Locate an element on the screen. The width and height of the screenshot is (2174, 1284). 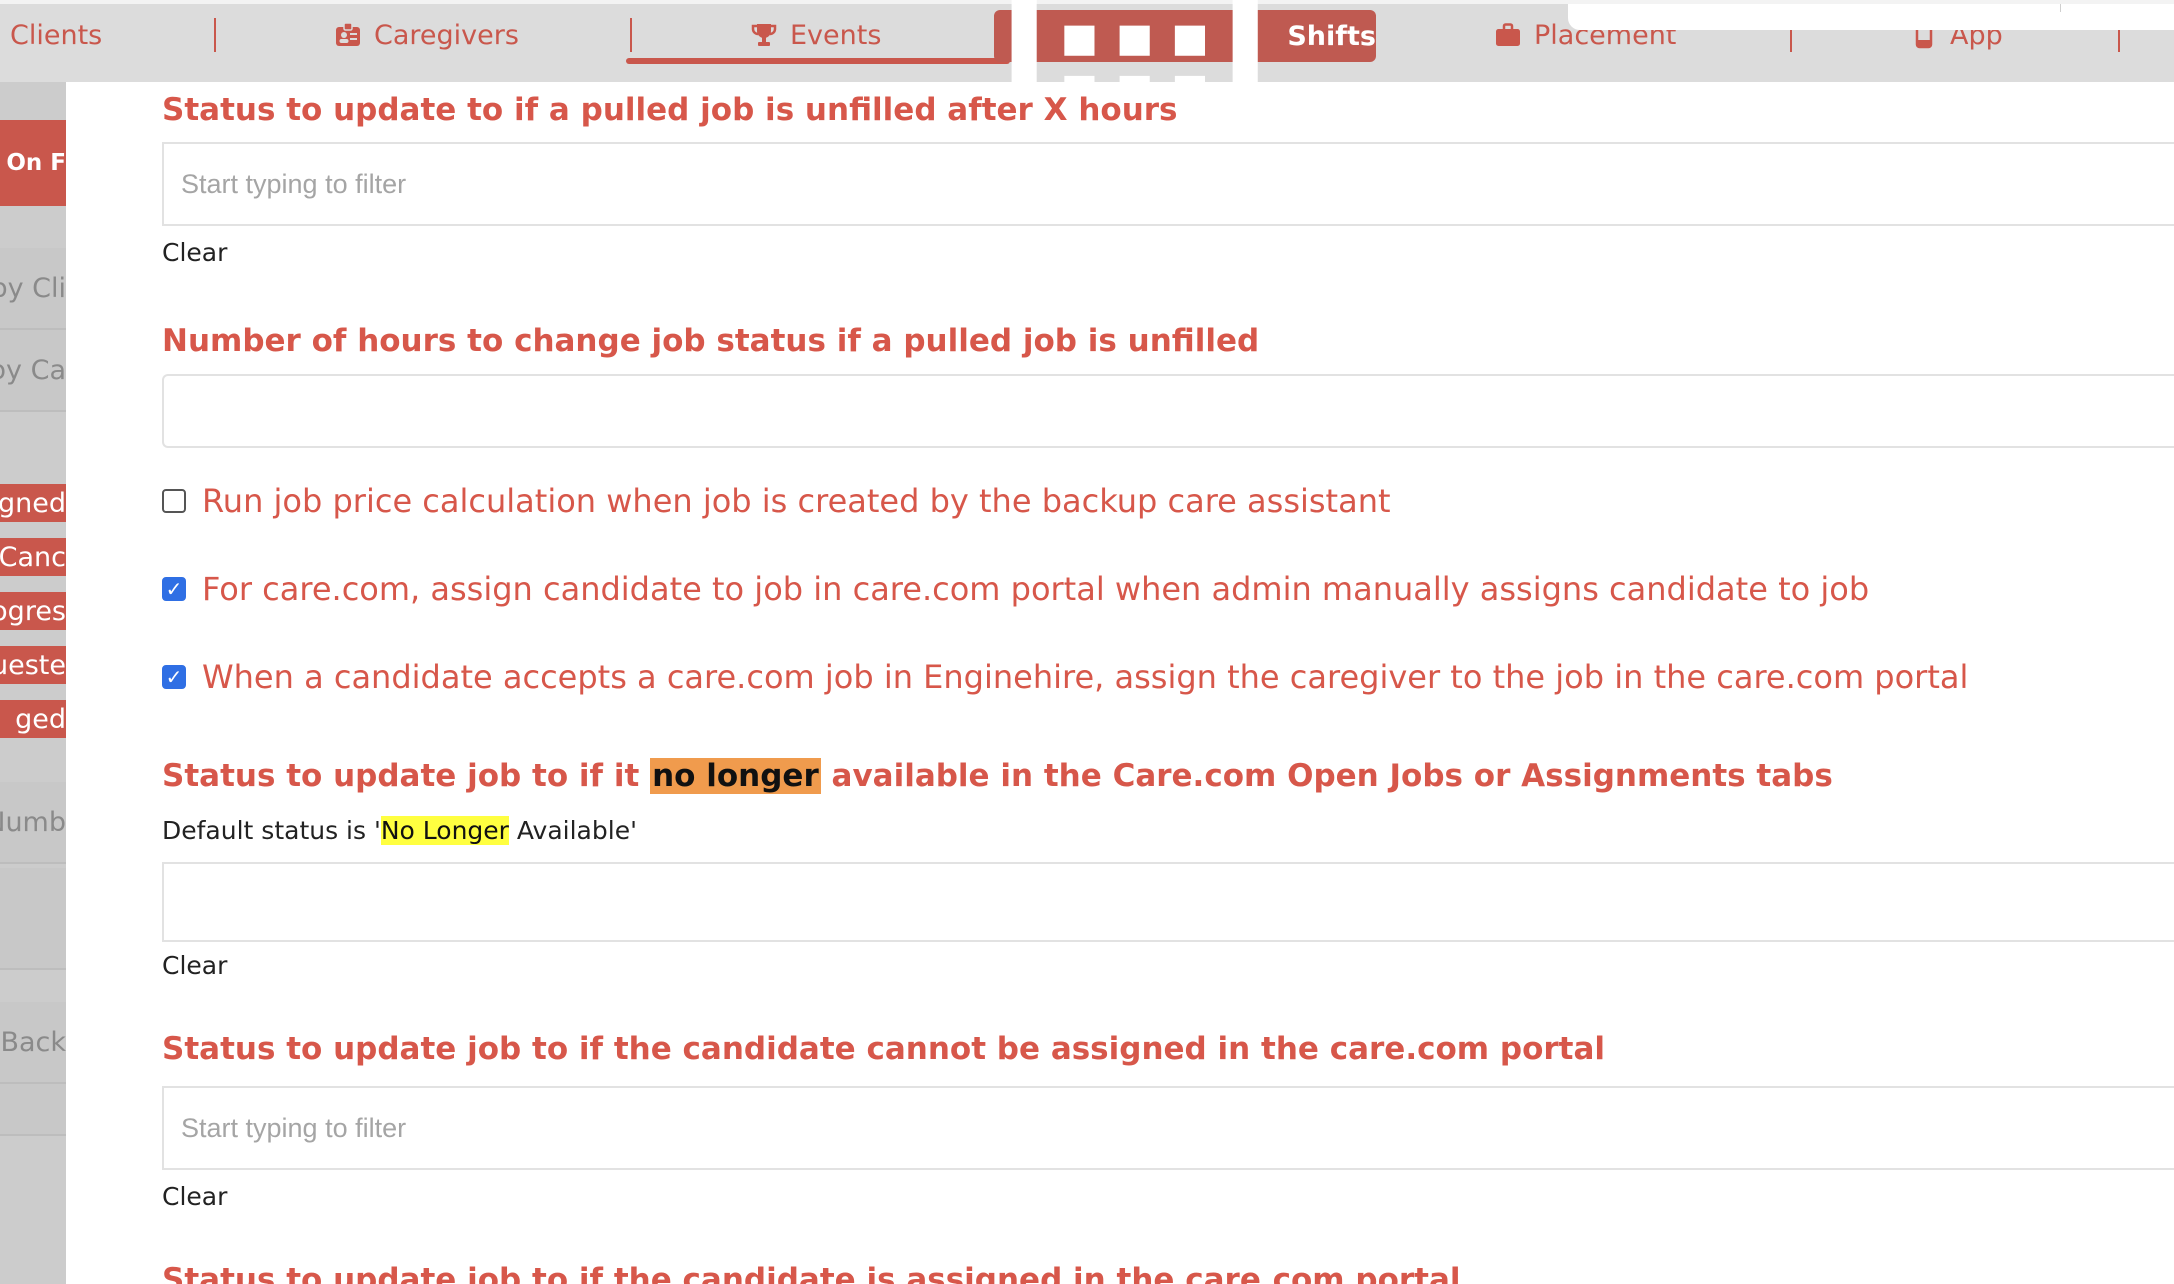
sidebar-item-label: Canc is located at coordinates (33, 557).